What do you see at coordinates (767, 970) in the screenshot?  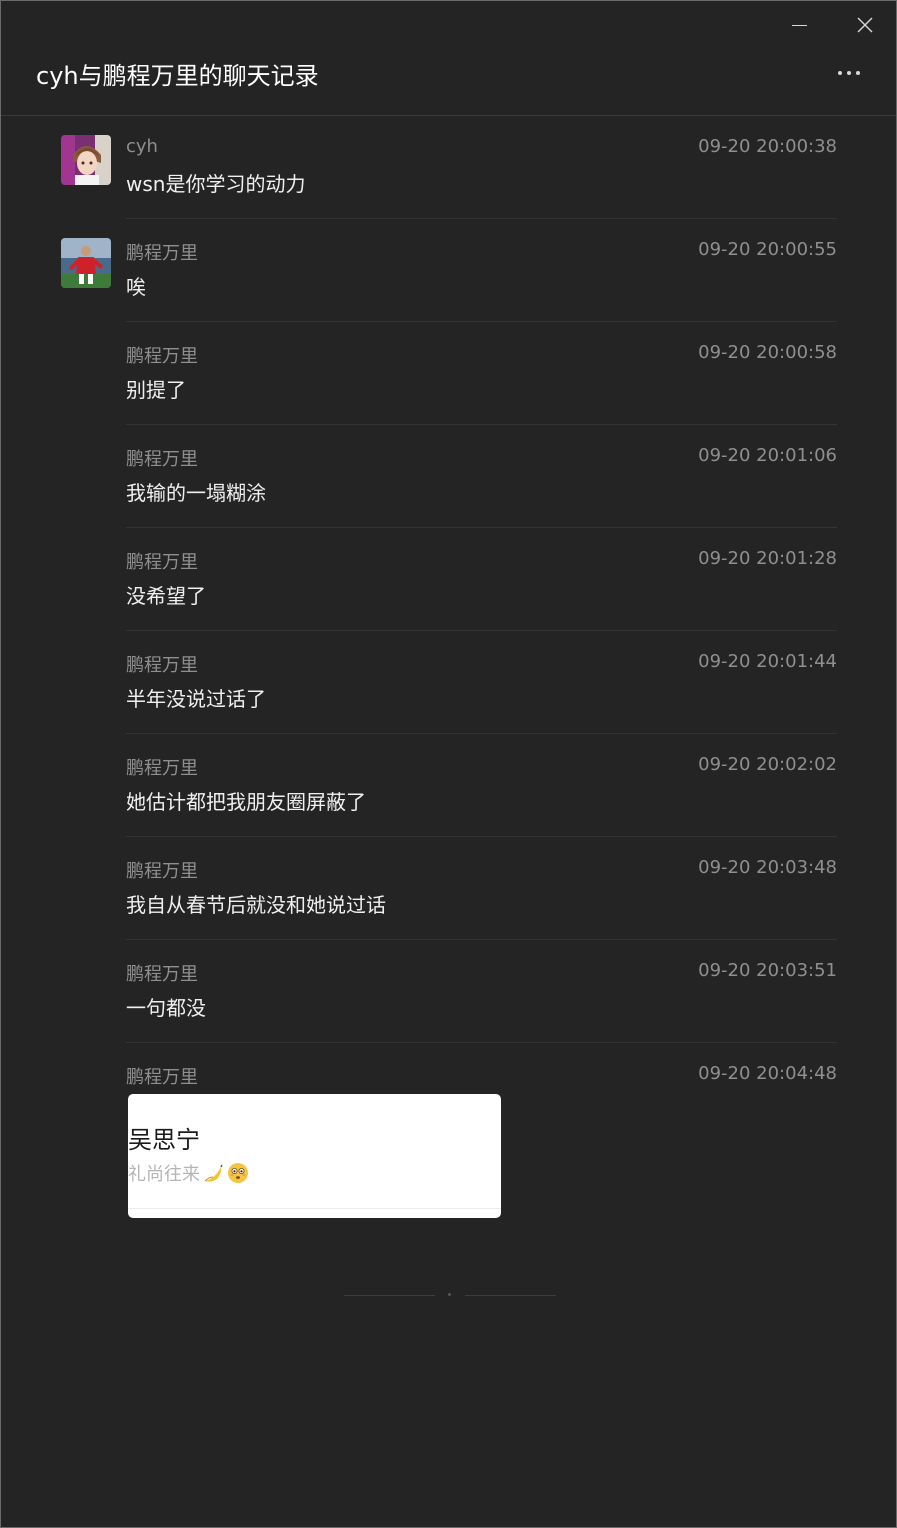 I see `message-time: 09-20 20:03:51` at bounding box center [767, 970].